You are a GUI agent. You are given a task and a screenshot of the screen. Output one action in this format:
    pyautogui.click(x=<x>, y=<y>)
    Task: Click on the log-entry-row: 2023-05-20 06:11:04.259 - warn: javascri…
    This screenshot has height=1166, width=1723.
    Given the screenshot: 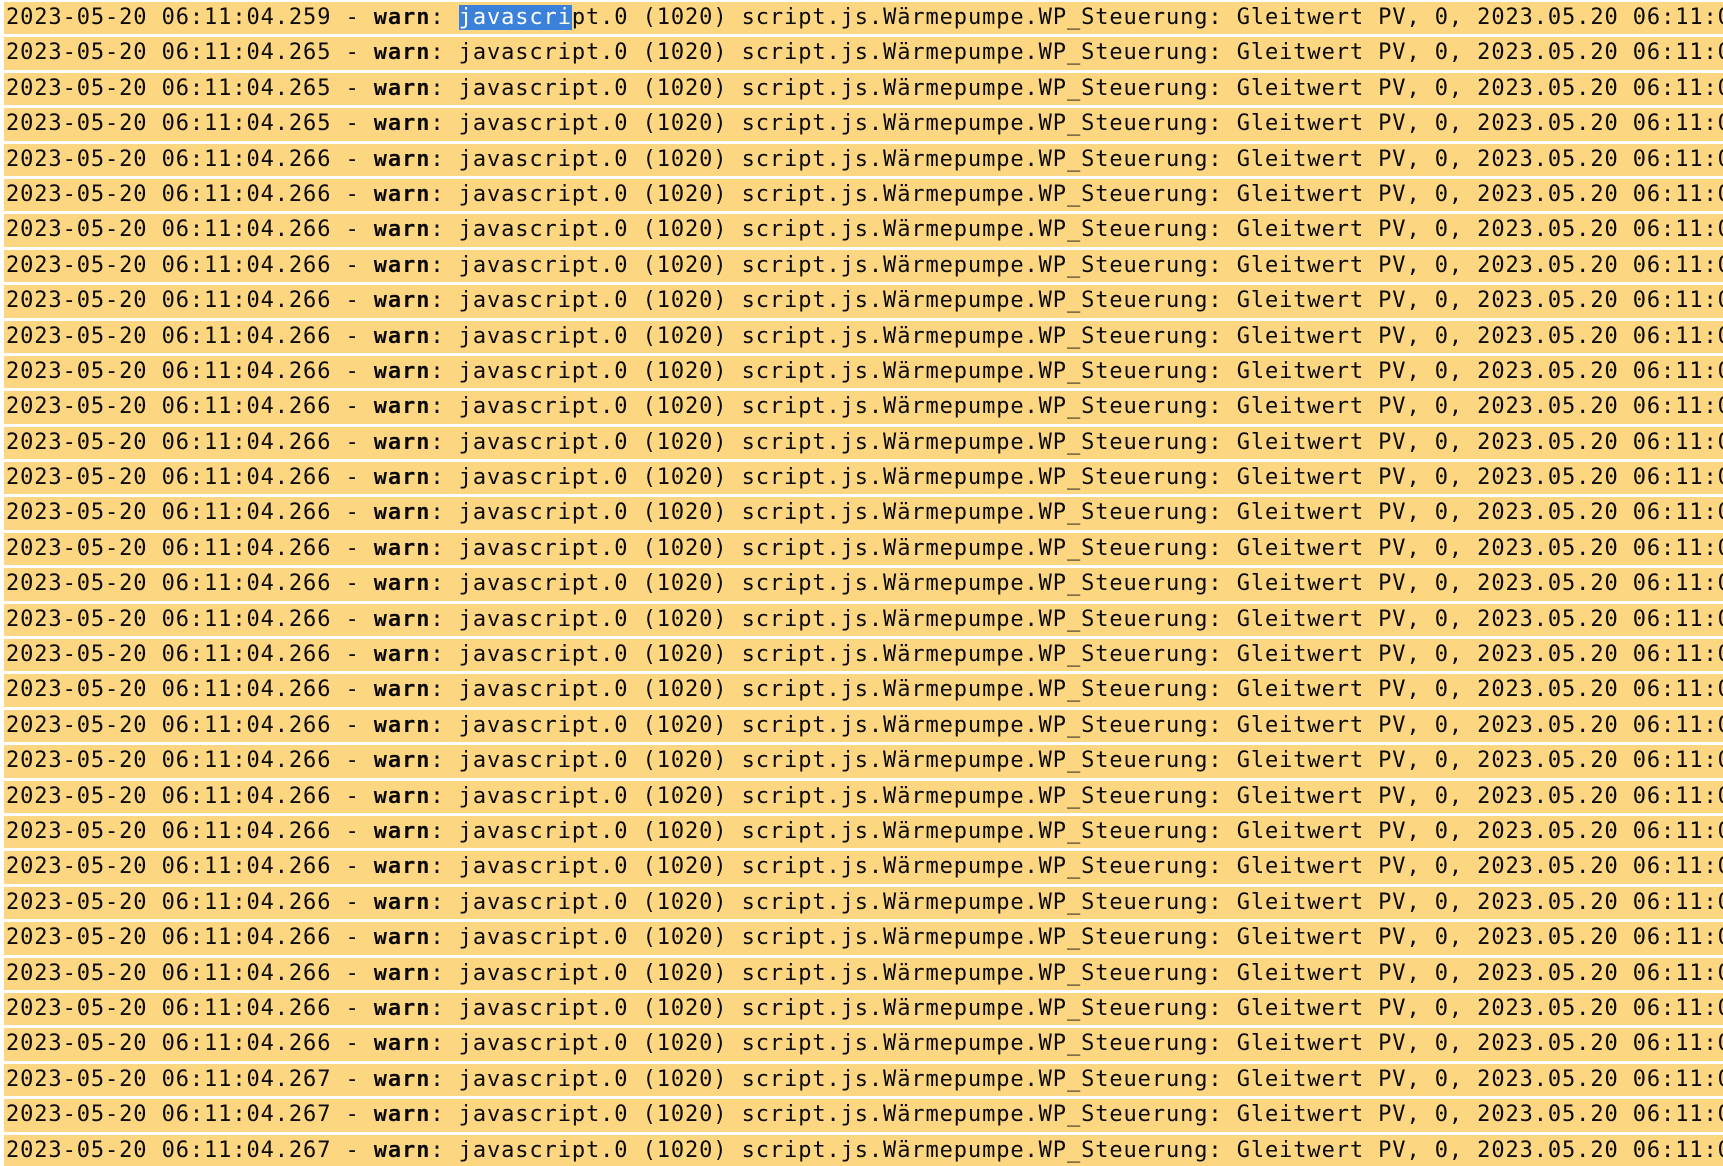 What is the action you would take?
    pyautogui.click(x=863, y=18)
    